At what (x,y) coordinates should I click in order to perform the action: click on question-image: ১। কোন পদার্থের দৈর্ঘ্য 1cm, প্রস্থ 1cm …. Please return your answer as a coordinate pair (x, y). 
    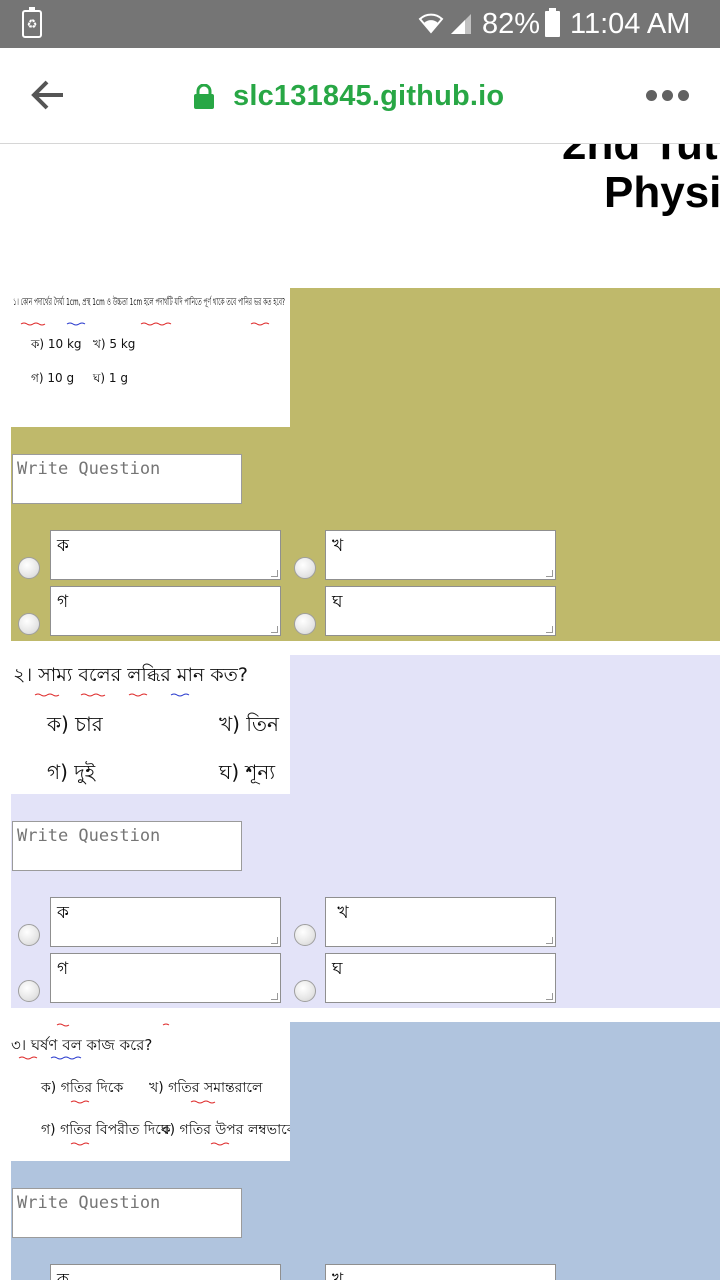
    Looking at the image, I should click on (150, 357).